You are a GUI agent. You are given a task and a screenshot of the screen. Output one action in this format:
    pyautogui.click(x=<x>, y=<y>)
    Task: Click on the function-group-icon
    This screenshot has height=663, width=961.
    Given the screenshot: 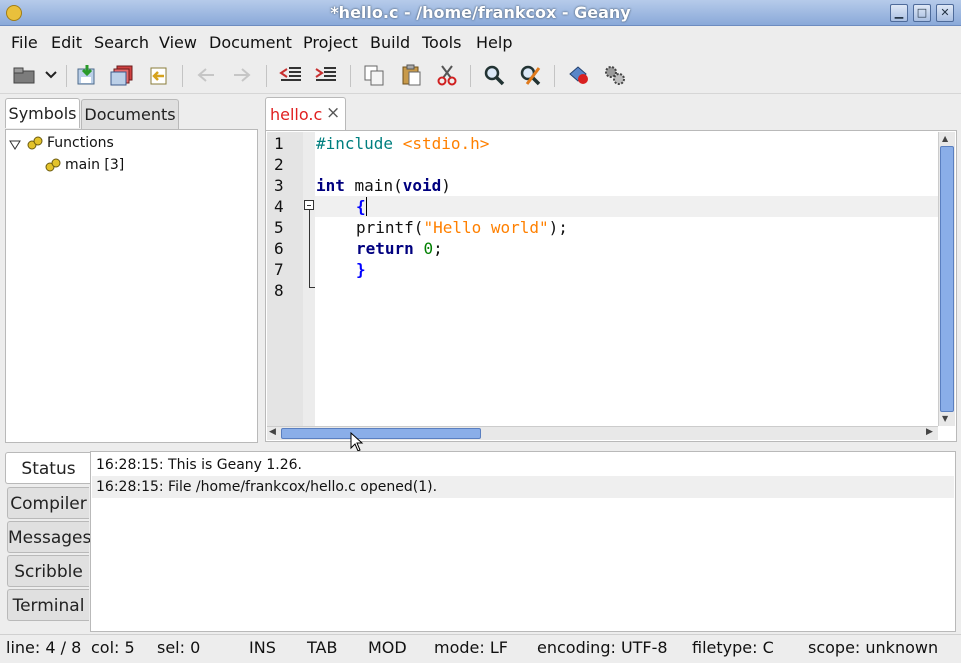 What is the action you would take?
    pyautogui.click(x=35, y=143)
    